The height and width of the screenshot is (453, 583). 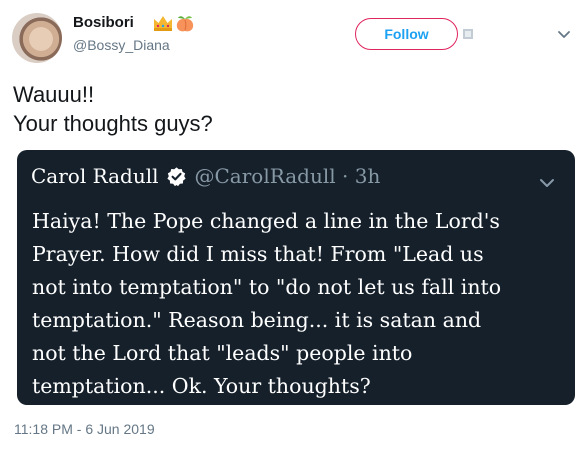 I want to click on peach-icon, so click(x=185, y=24).